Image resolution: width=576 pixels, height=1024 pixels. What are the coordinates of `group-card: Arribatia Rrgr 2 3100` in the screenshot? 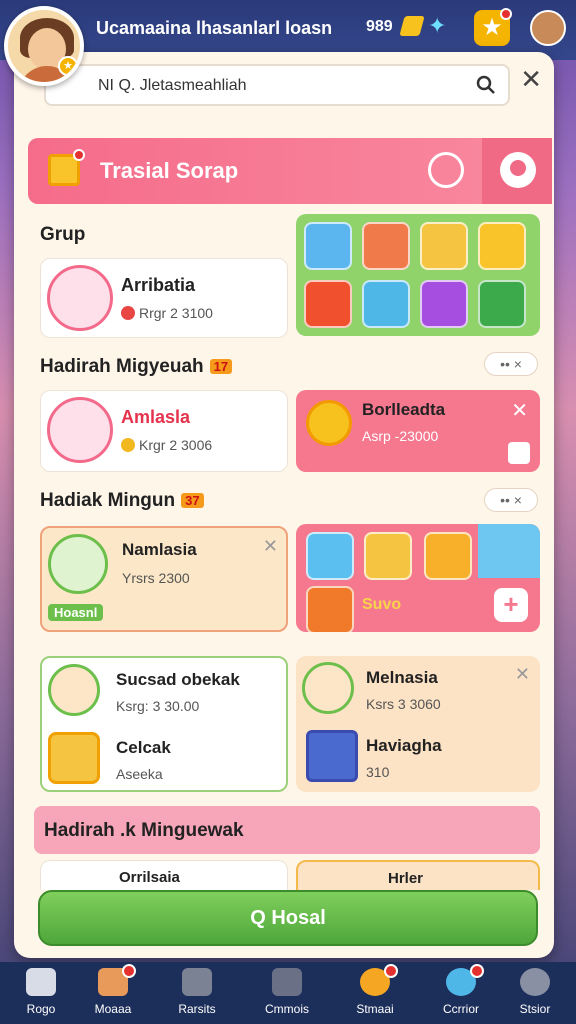 It's located at (164, 298).